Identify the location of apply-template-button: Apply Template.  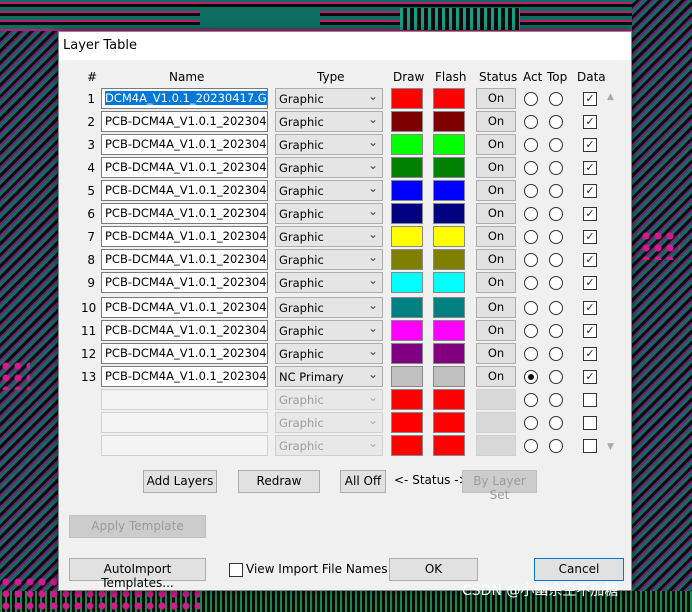
(137, 526).